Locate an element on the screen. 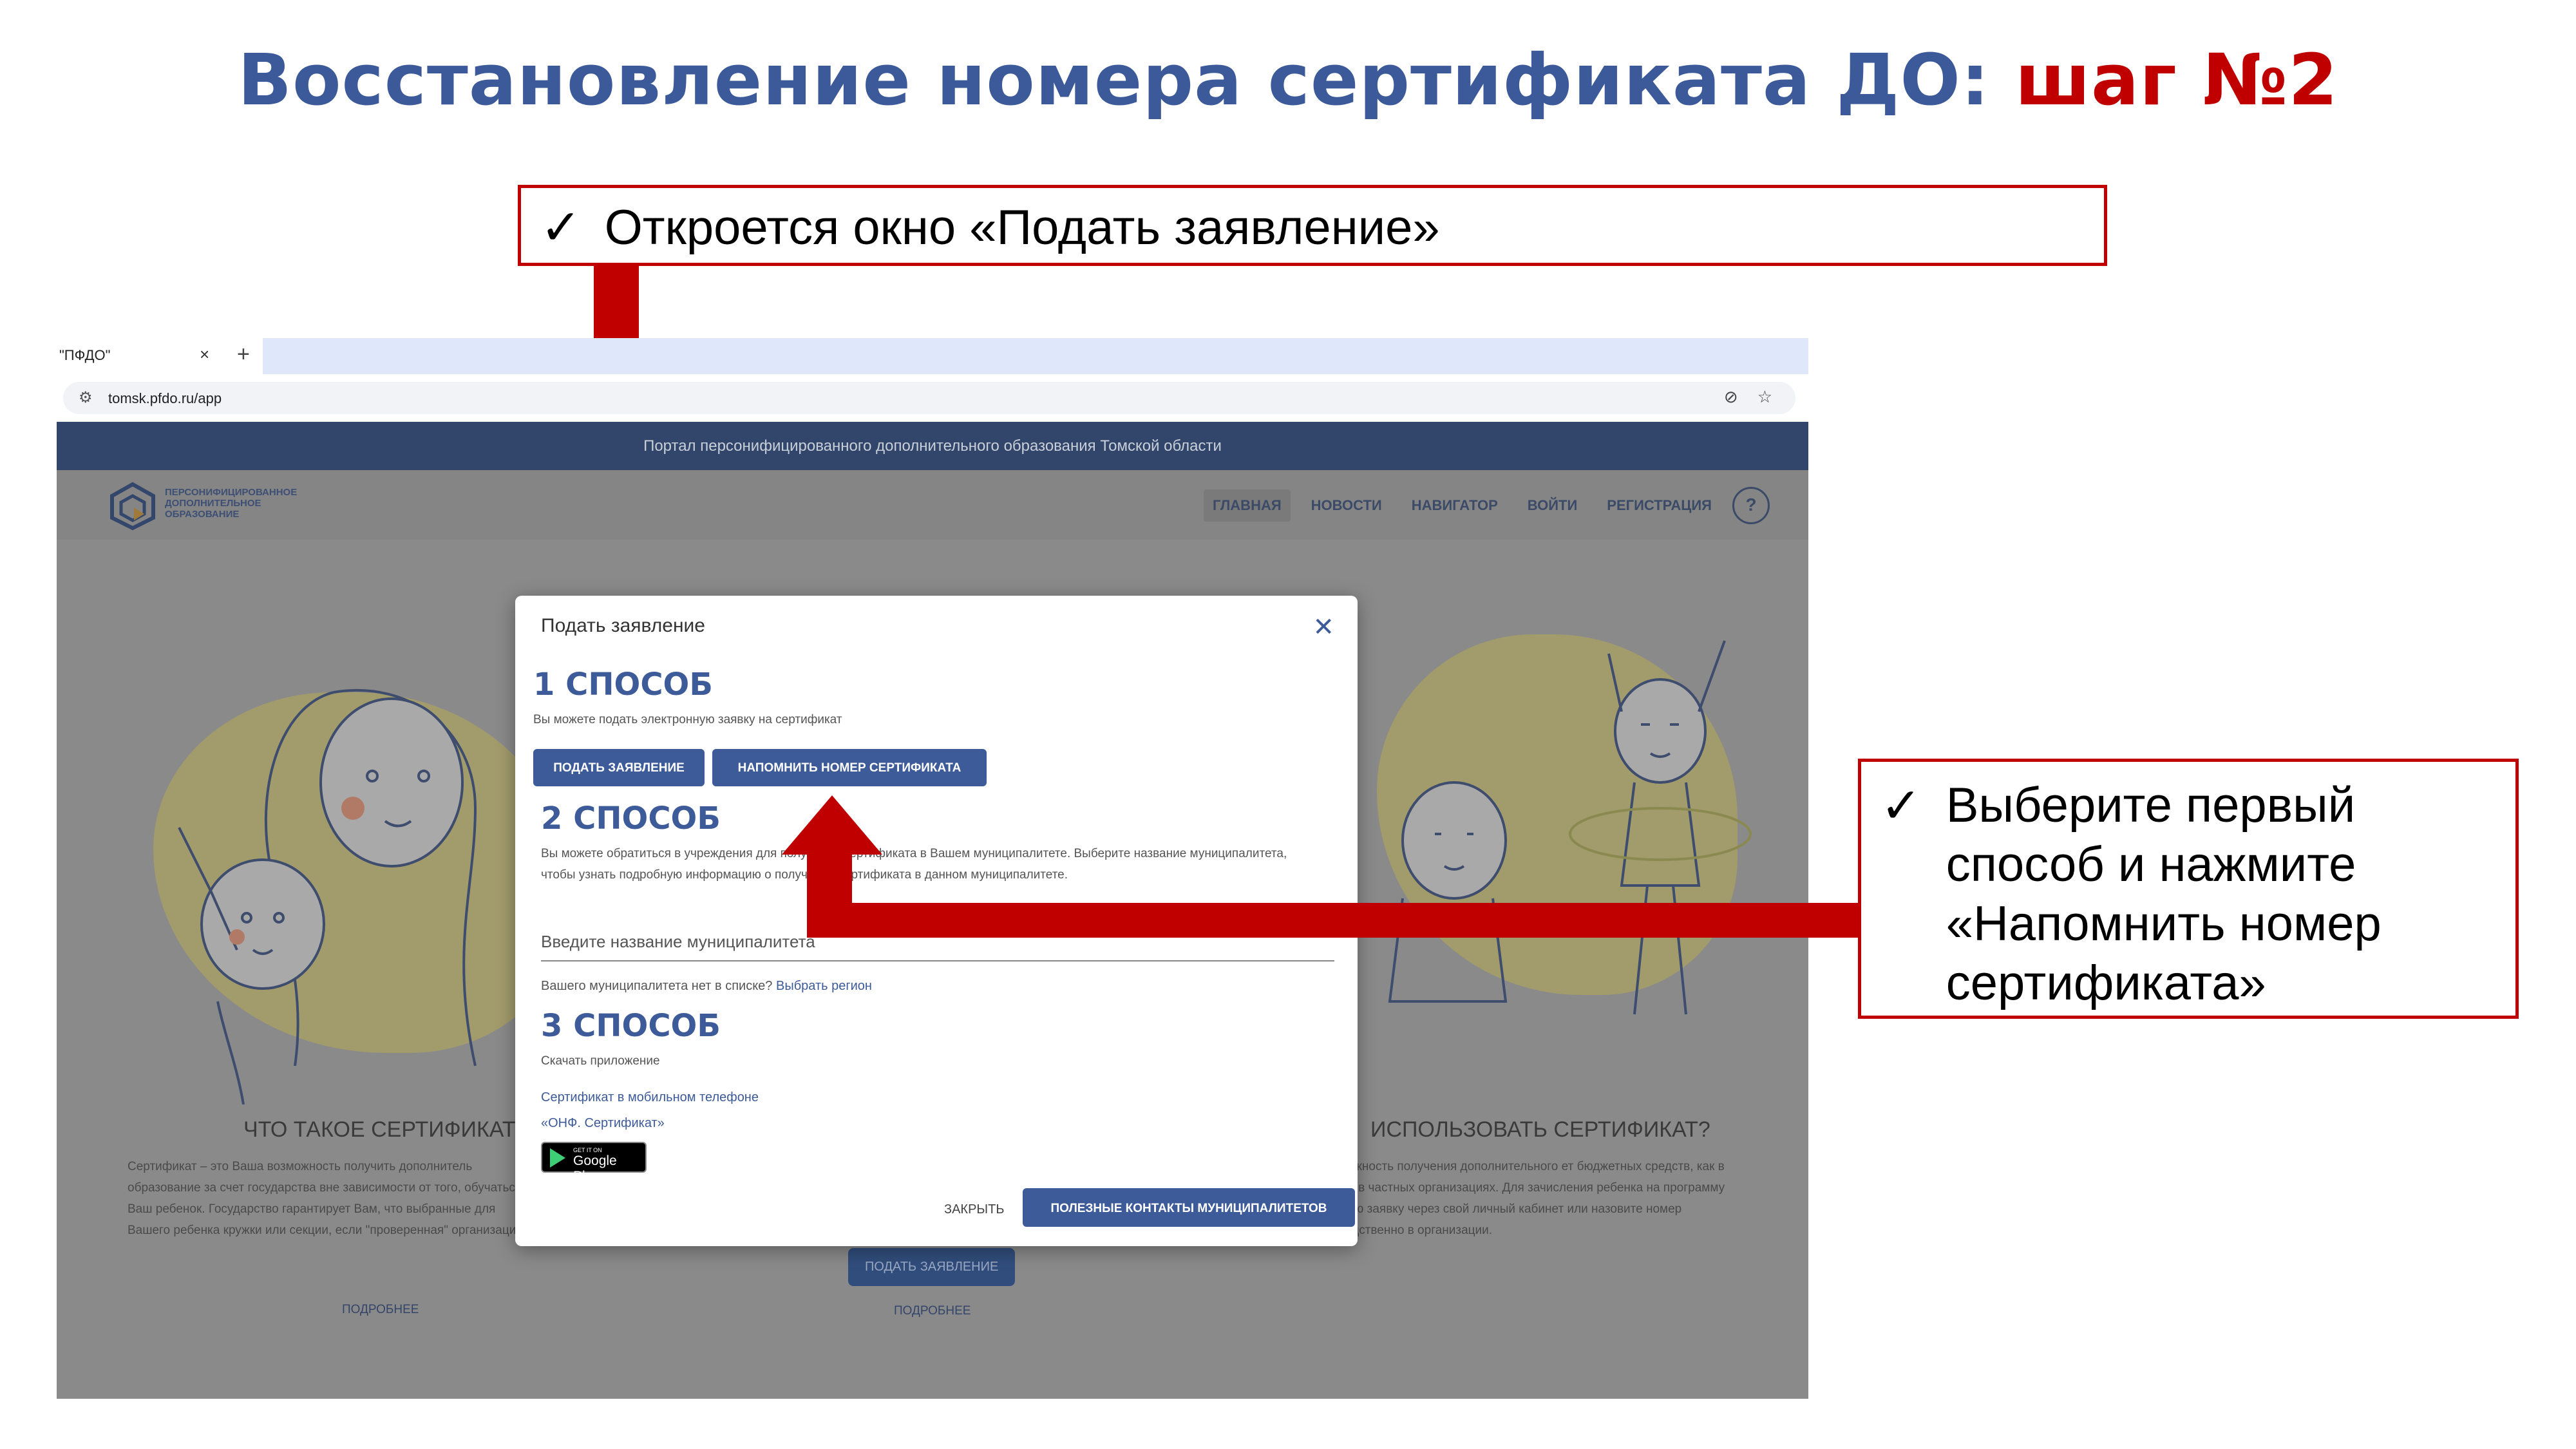 The image size is (2576, 1449). tab-close-icon: × is located at coordinates (205, 355).